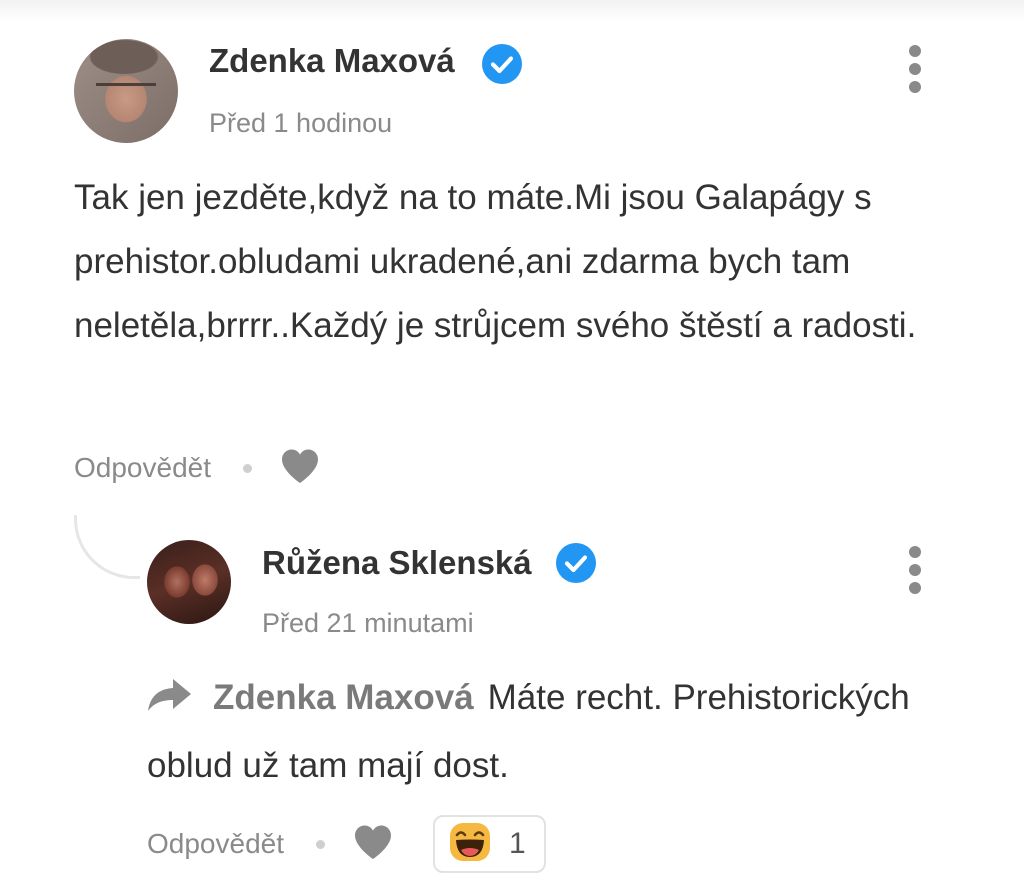 Image resolution: width=1024 pixels, height=891 pixels. I want to click on avatar-glasses, so click(126, 92).